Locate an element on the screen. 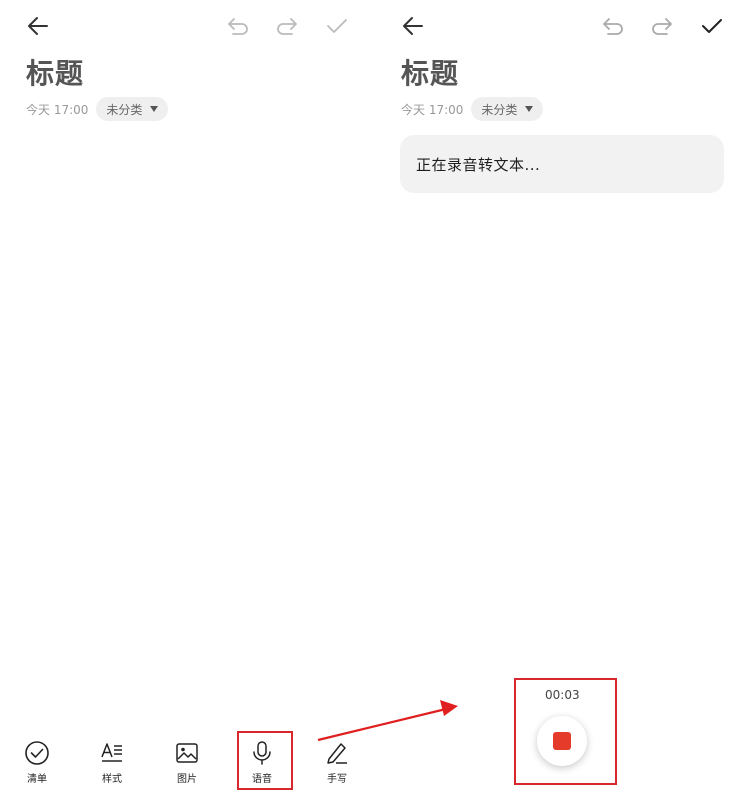 This screenshot has width=750, height=791. voice-highlight-box is located at coordinates (265, 760).